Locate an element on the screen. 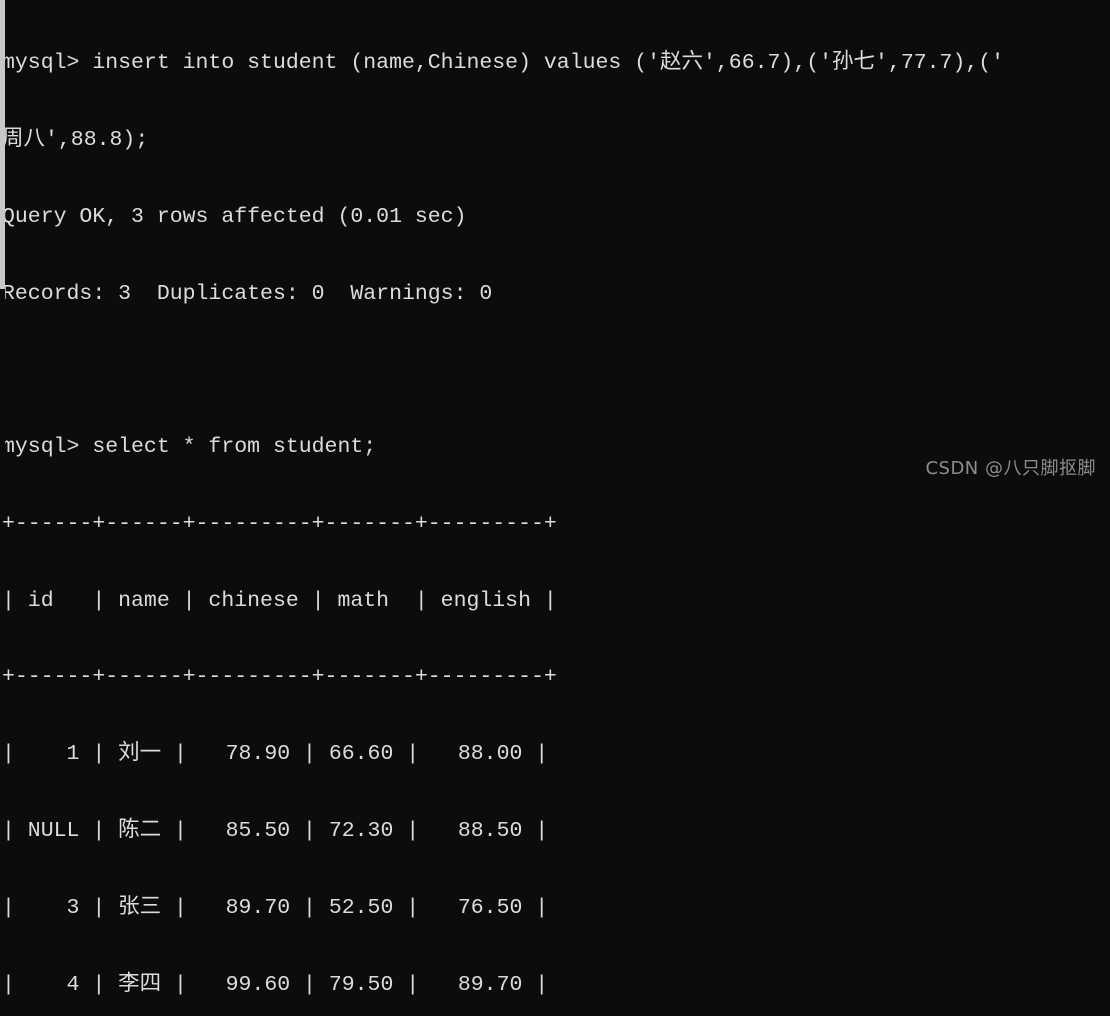 This screenshot has width=1110, height=1016. terminal-line: Query OK, 3 rows affected (0.01 sec) is located at coordinates (234, 216).